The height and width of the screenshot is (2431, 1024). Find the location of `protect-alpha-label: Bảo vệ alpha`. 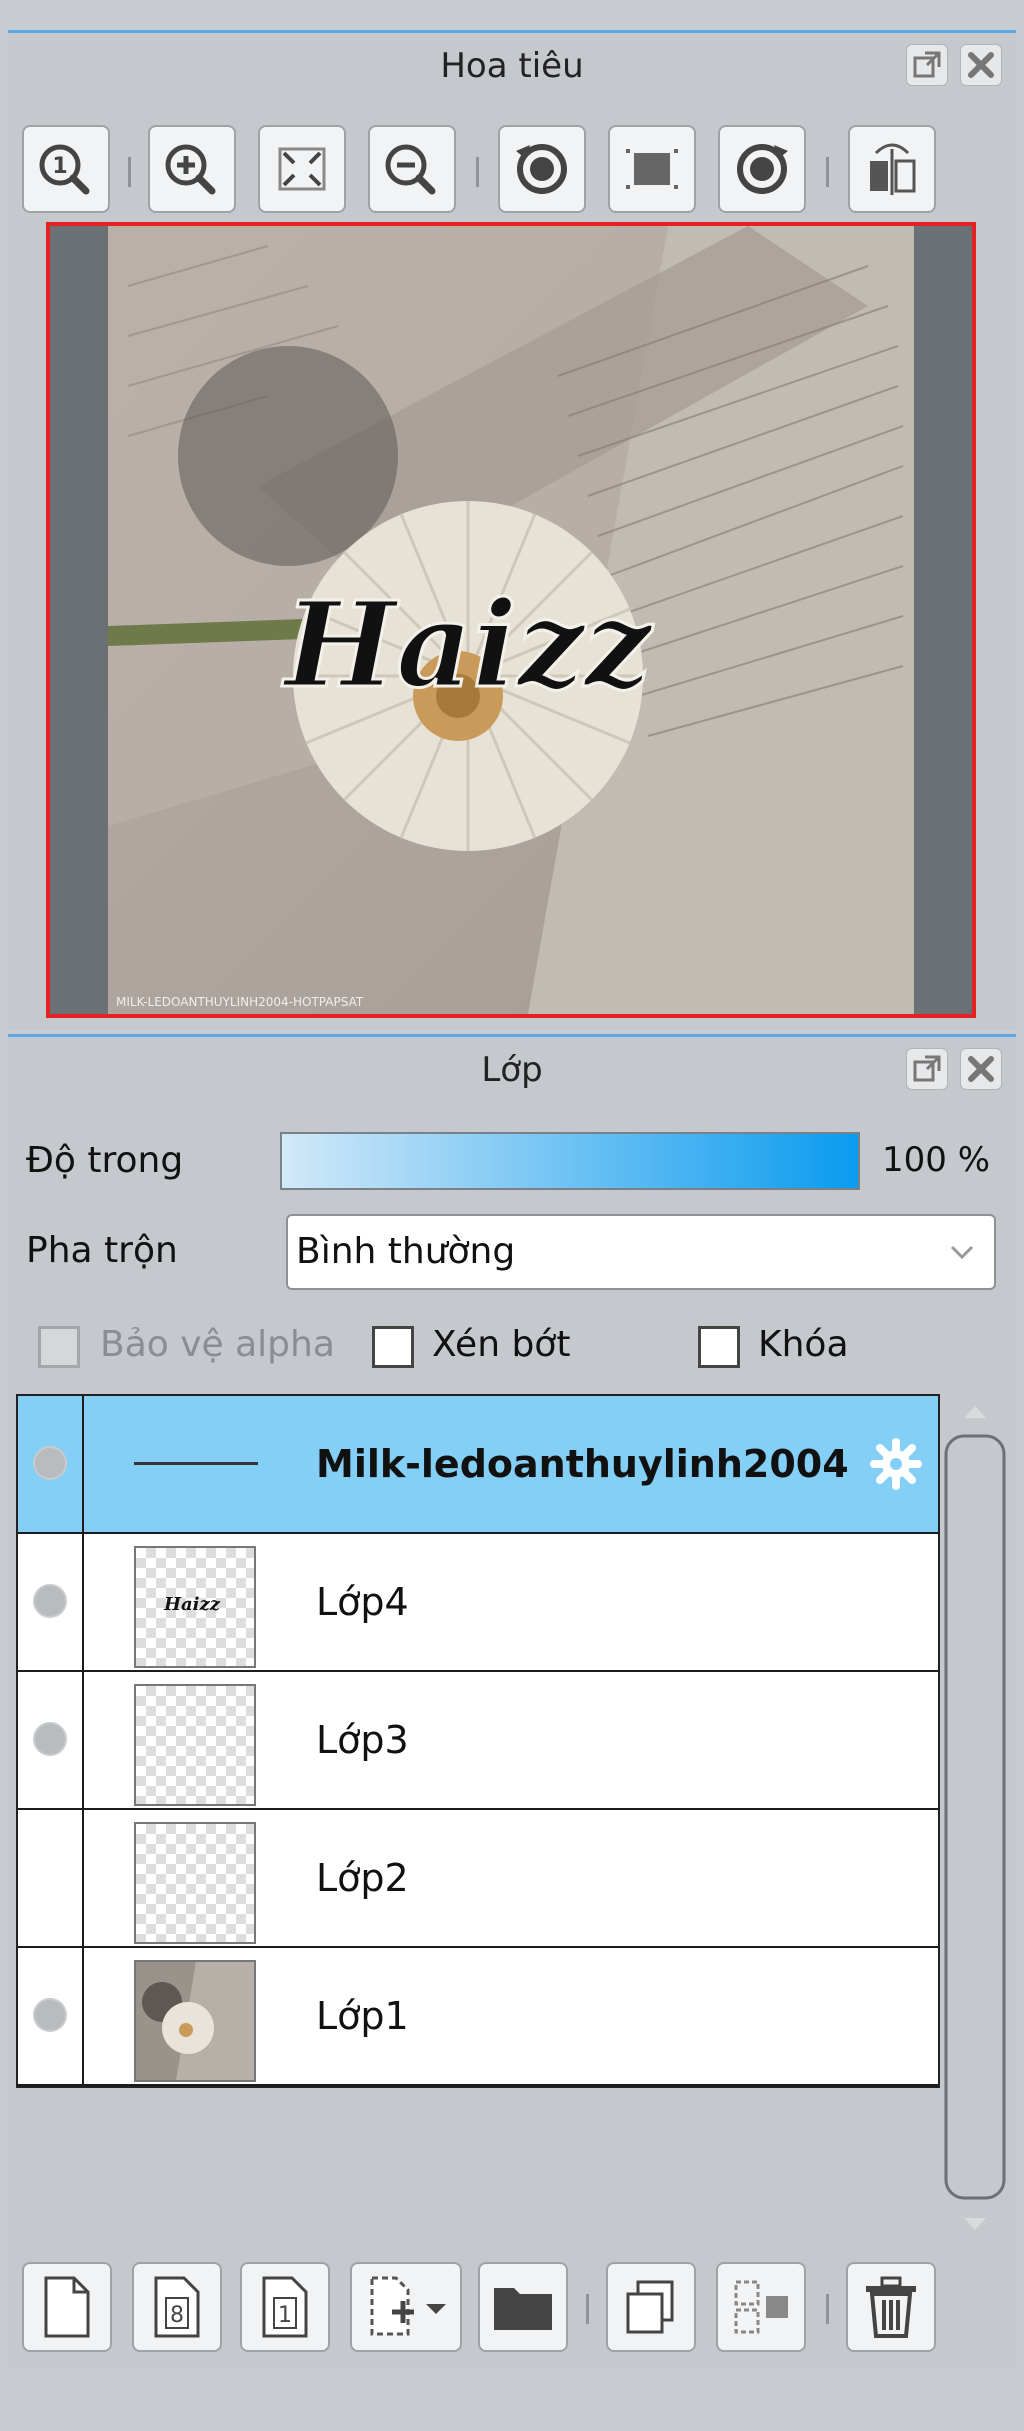

protect-alpha-label: Bảo vệ alpha is located at coordinates (217, 1344).